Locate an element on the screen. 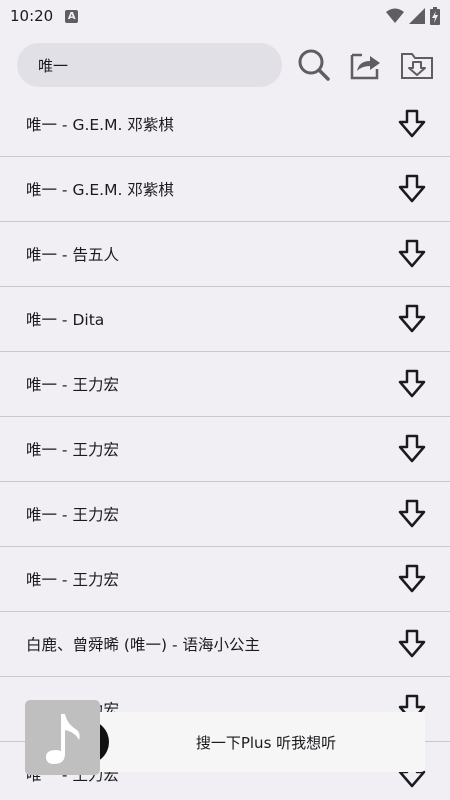 This screenshot has height=800, width=450. battery-icon is located at coordinates (435, 16).